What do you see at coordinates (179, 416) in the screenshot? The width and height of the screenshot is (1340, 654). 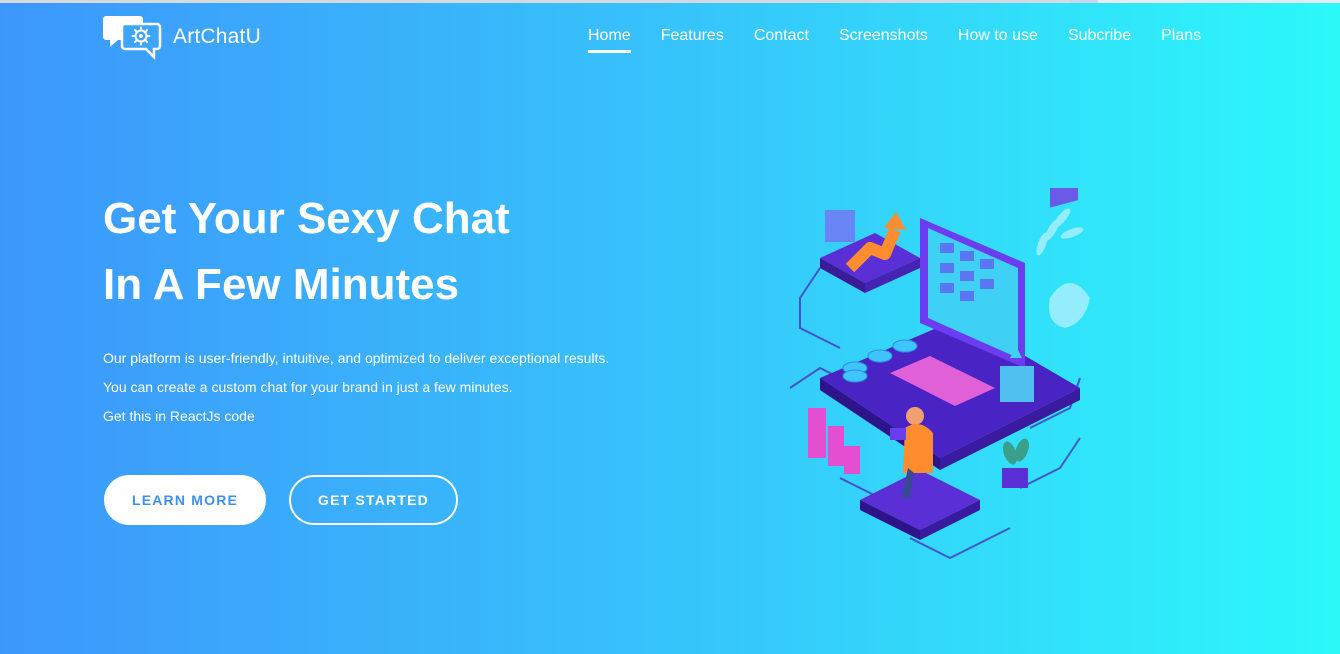 I see `hero-desc-line: Get this in ReactJs code` at bounding box center [179, 416].